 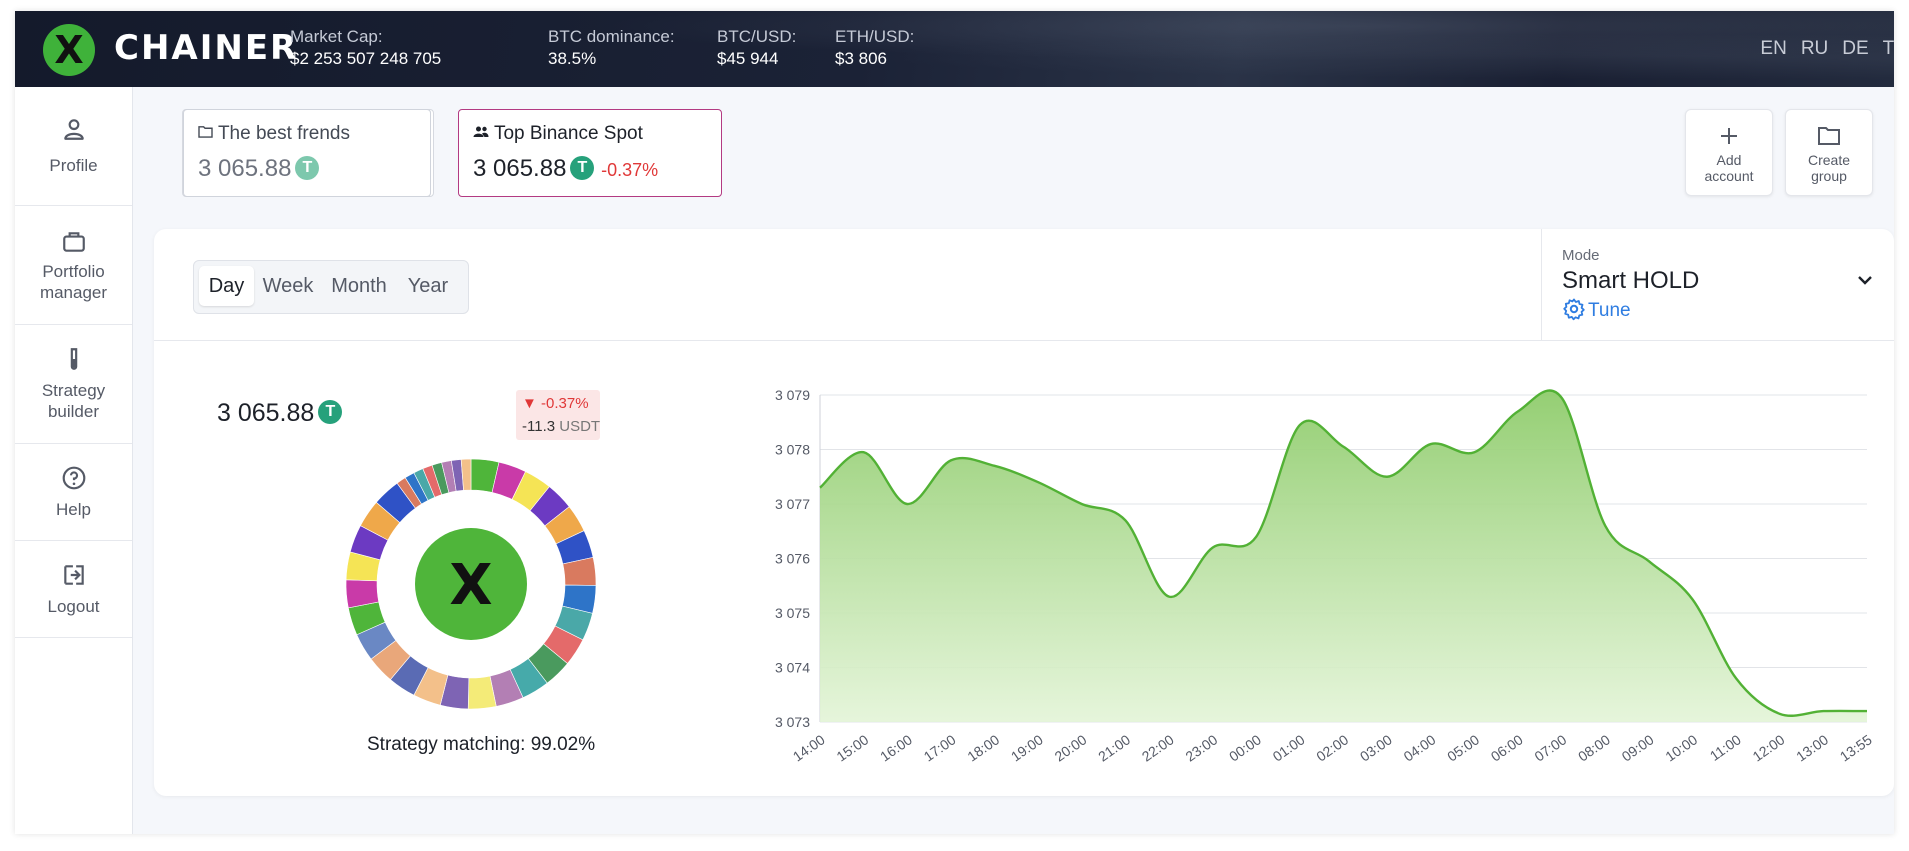 I want to click on y-tick-label: 3 073, so click(x=792, y=722).